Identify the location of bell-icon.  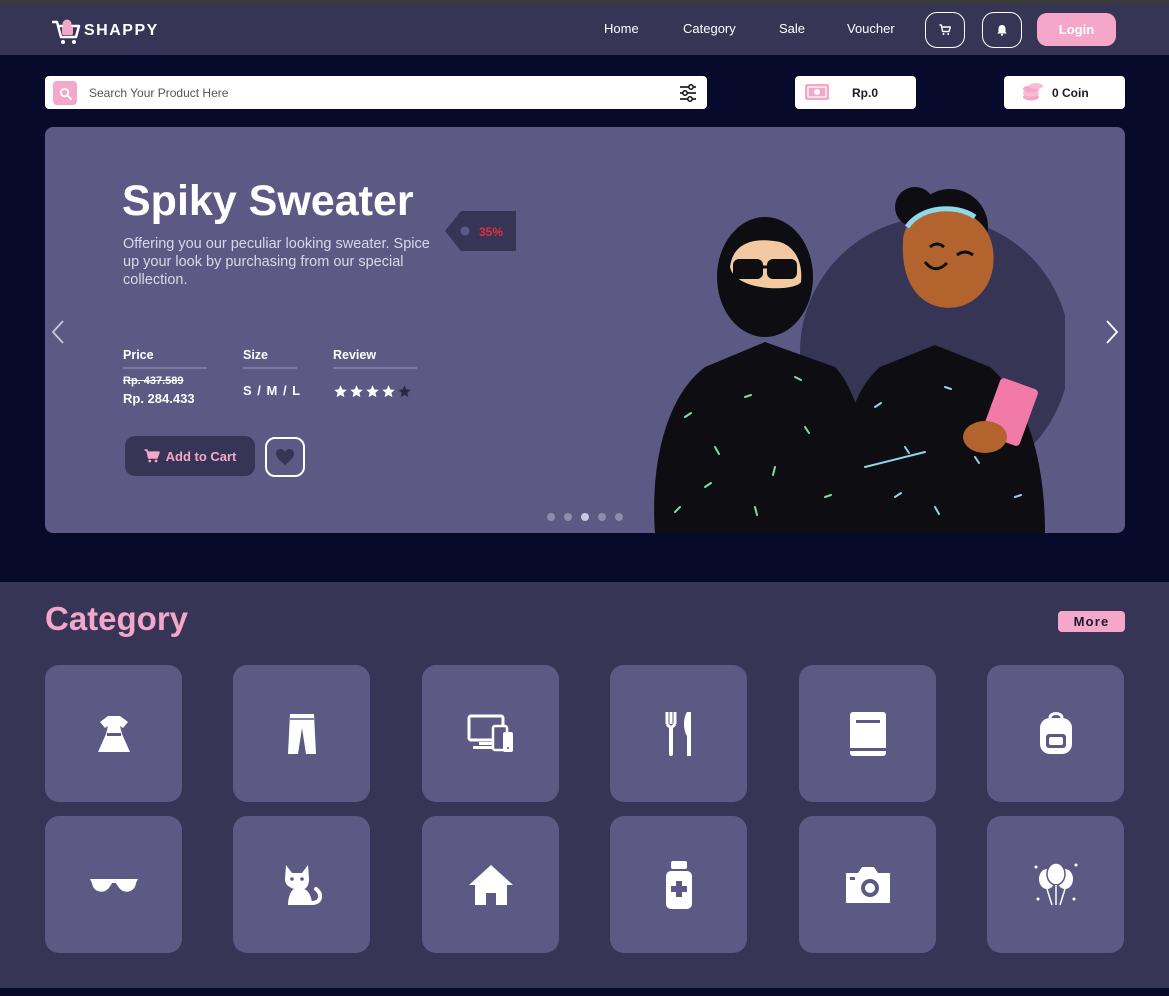
(1002, 30).